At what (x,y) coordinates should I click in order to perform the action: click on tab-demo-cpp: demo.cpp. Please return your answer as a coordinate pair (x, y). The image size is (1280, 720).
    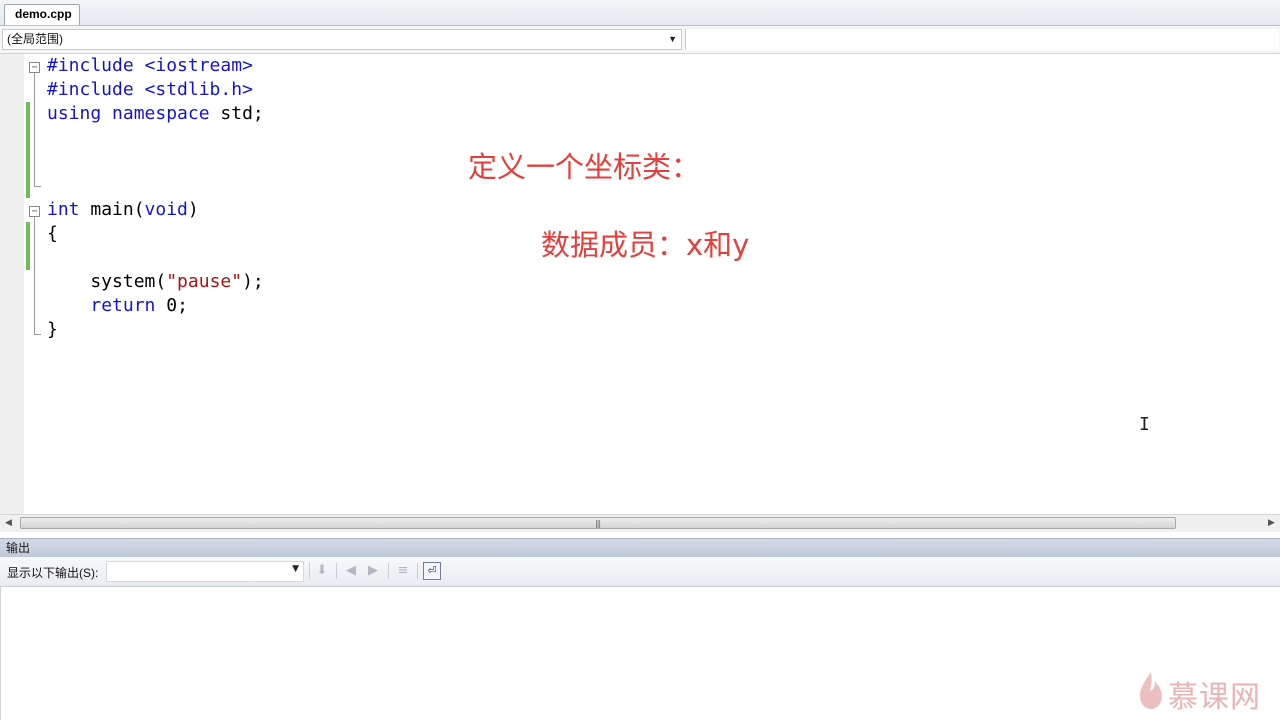
    Looking at the image, I should click on (42, 14).